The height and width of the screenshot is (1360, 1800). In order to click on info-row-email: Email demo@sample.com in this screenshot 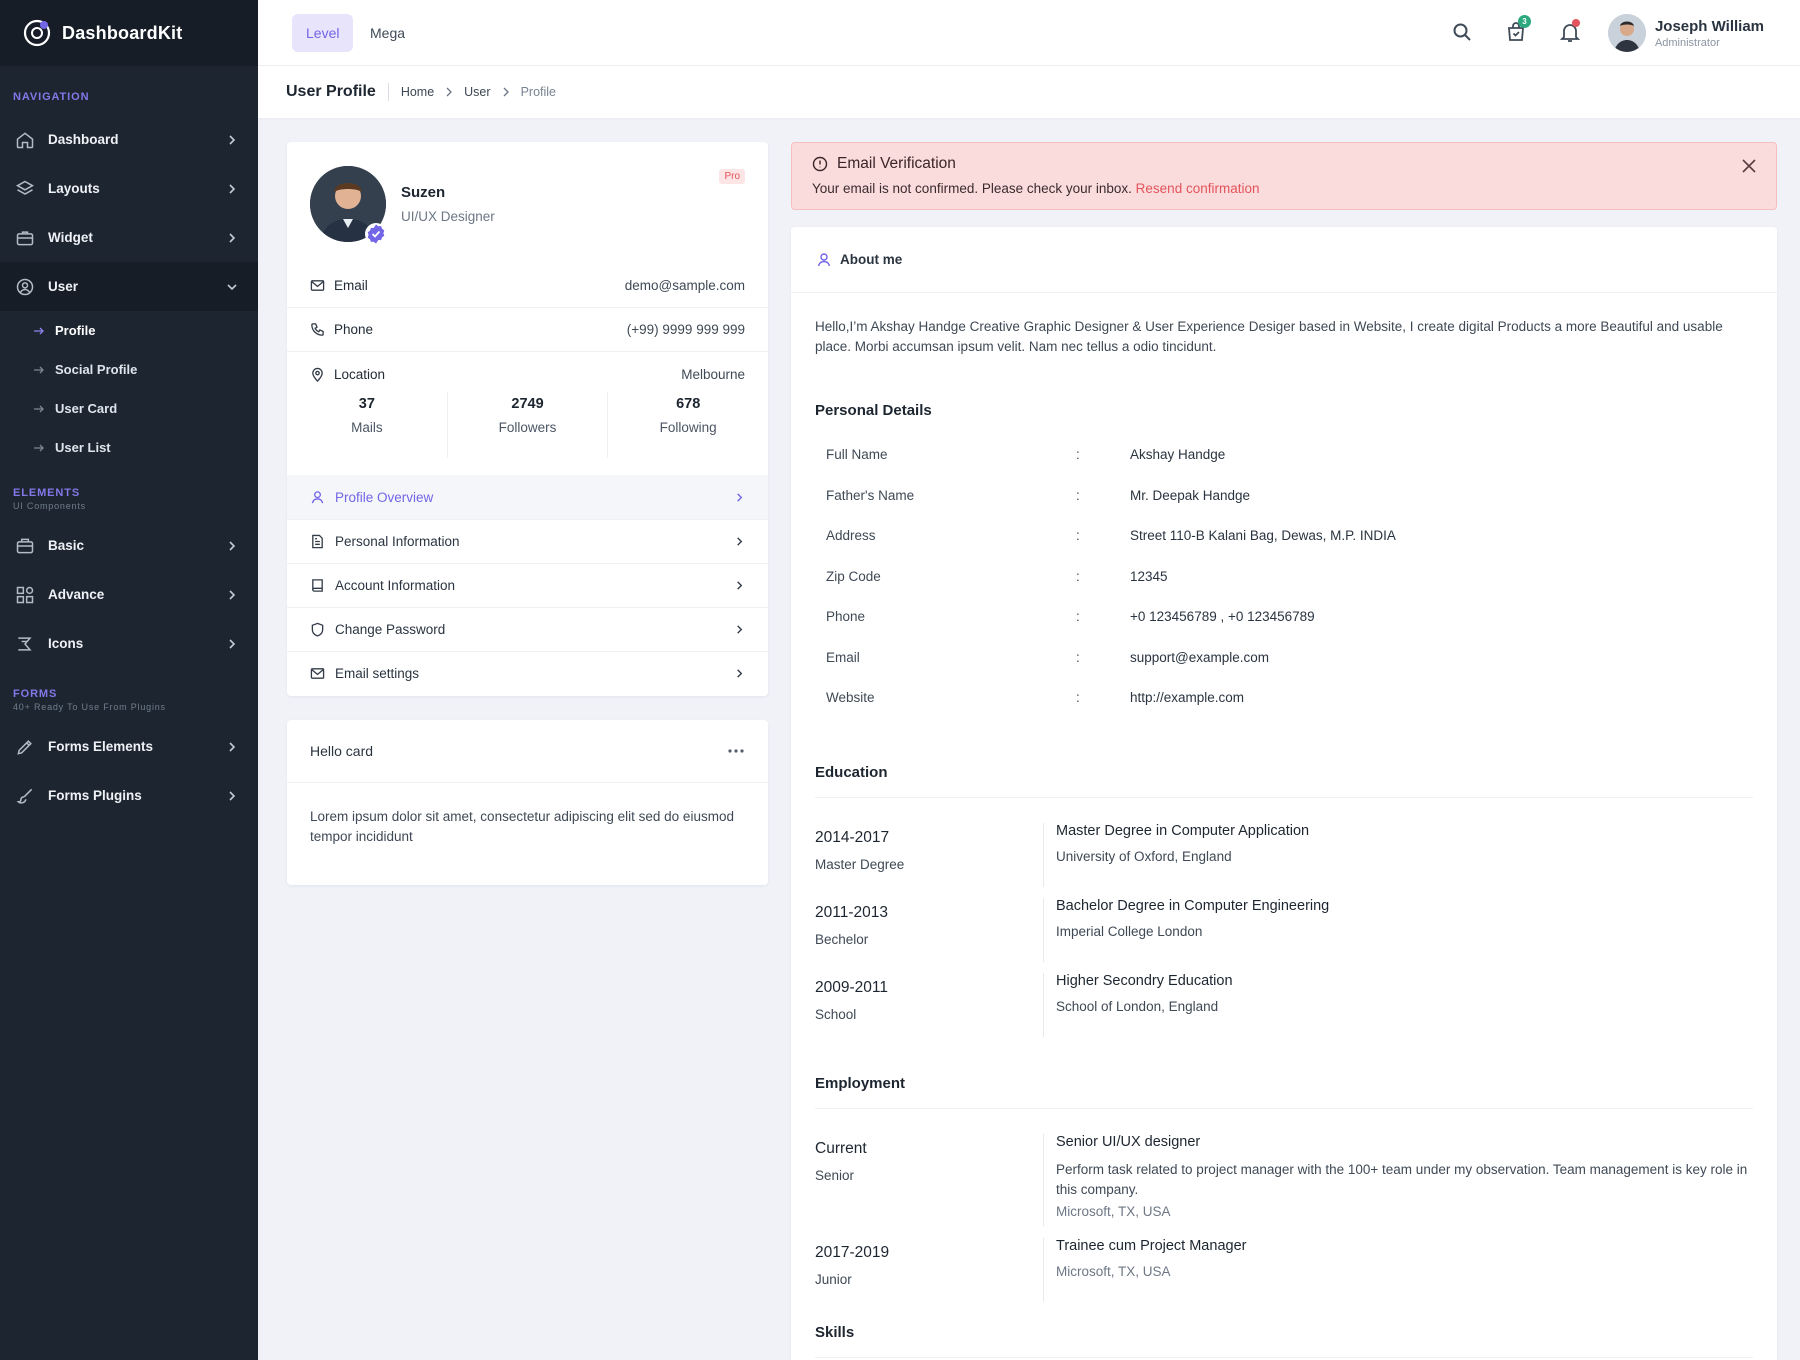, I will do `click(527, 286)`.